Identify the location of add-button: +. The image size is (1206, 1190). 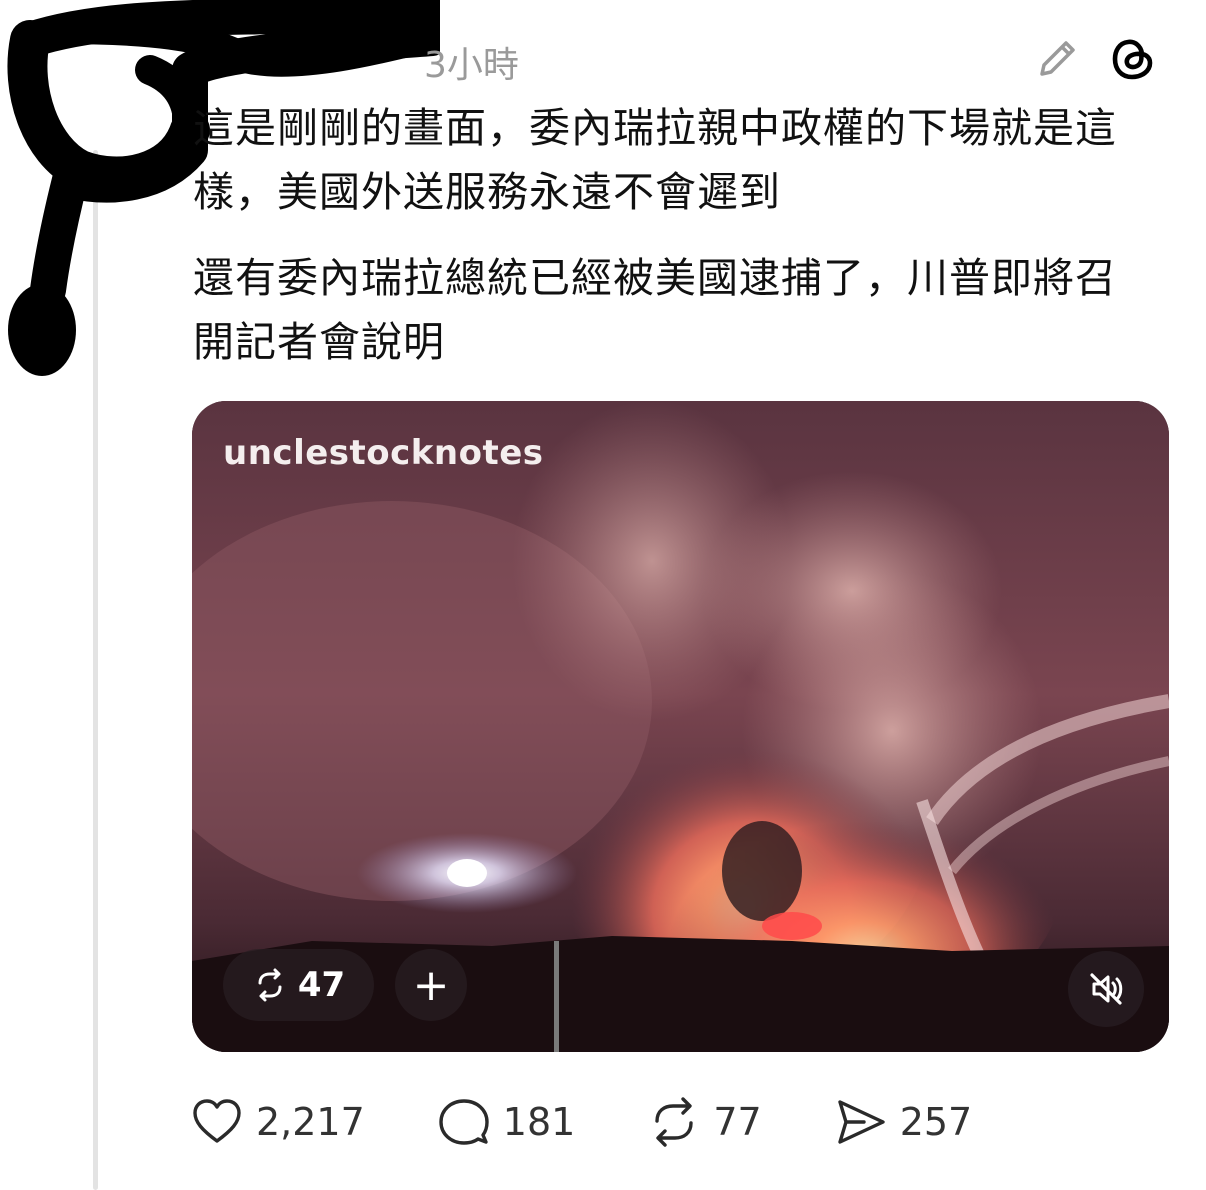
(431, 985).